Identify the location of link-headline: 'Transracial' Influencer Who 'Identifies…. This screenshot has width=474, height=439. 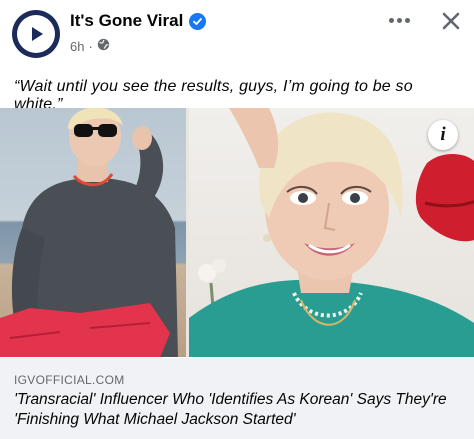
(239, 410).